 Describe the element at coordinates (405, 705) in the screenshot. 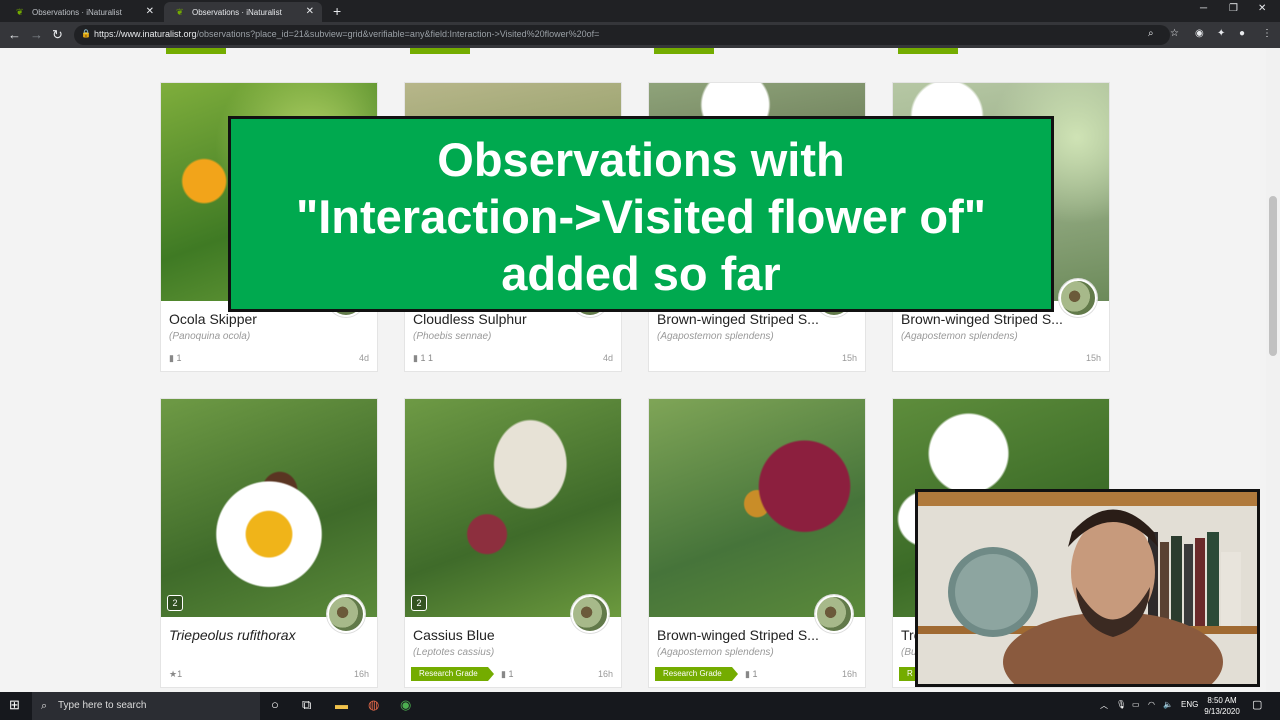

I see `chrome-icon: ◉` at that location.